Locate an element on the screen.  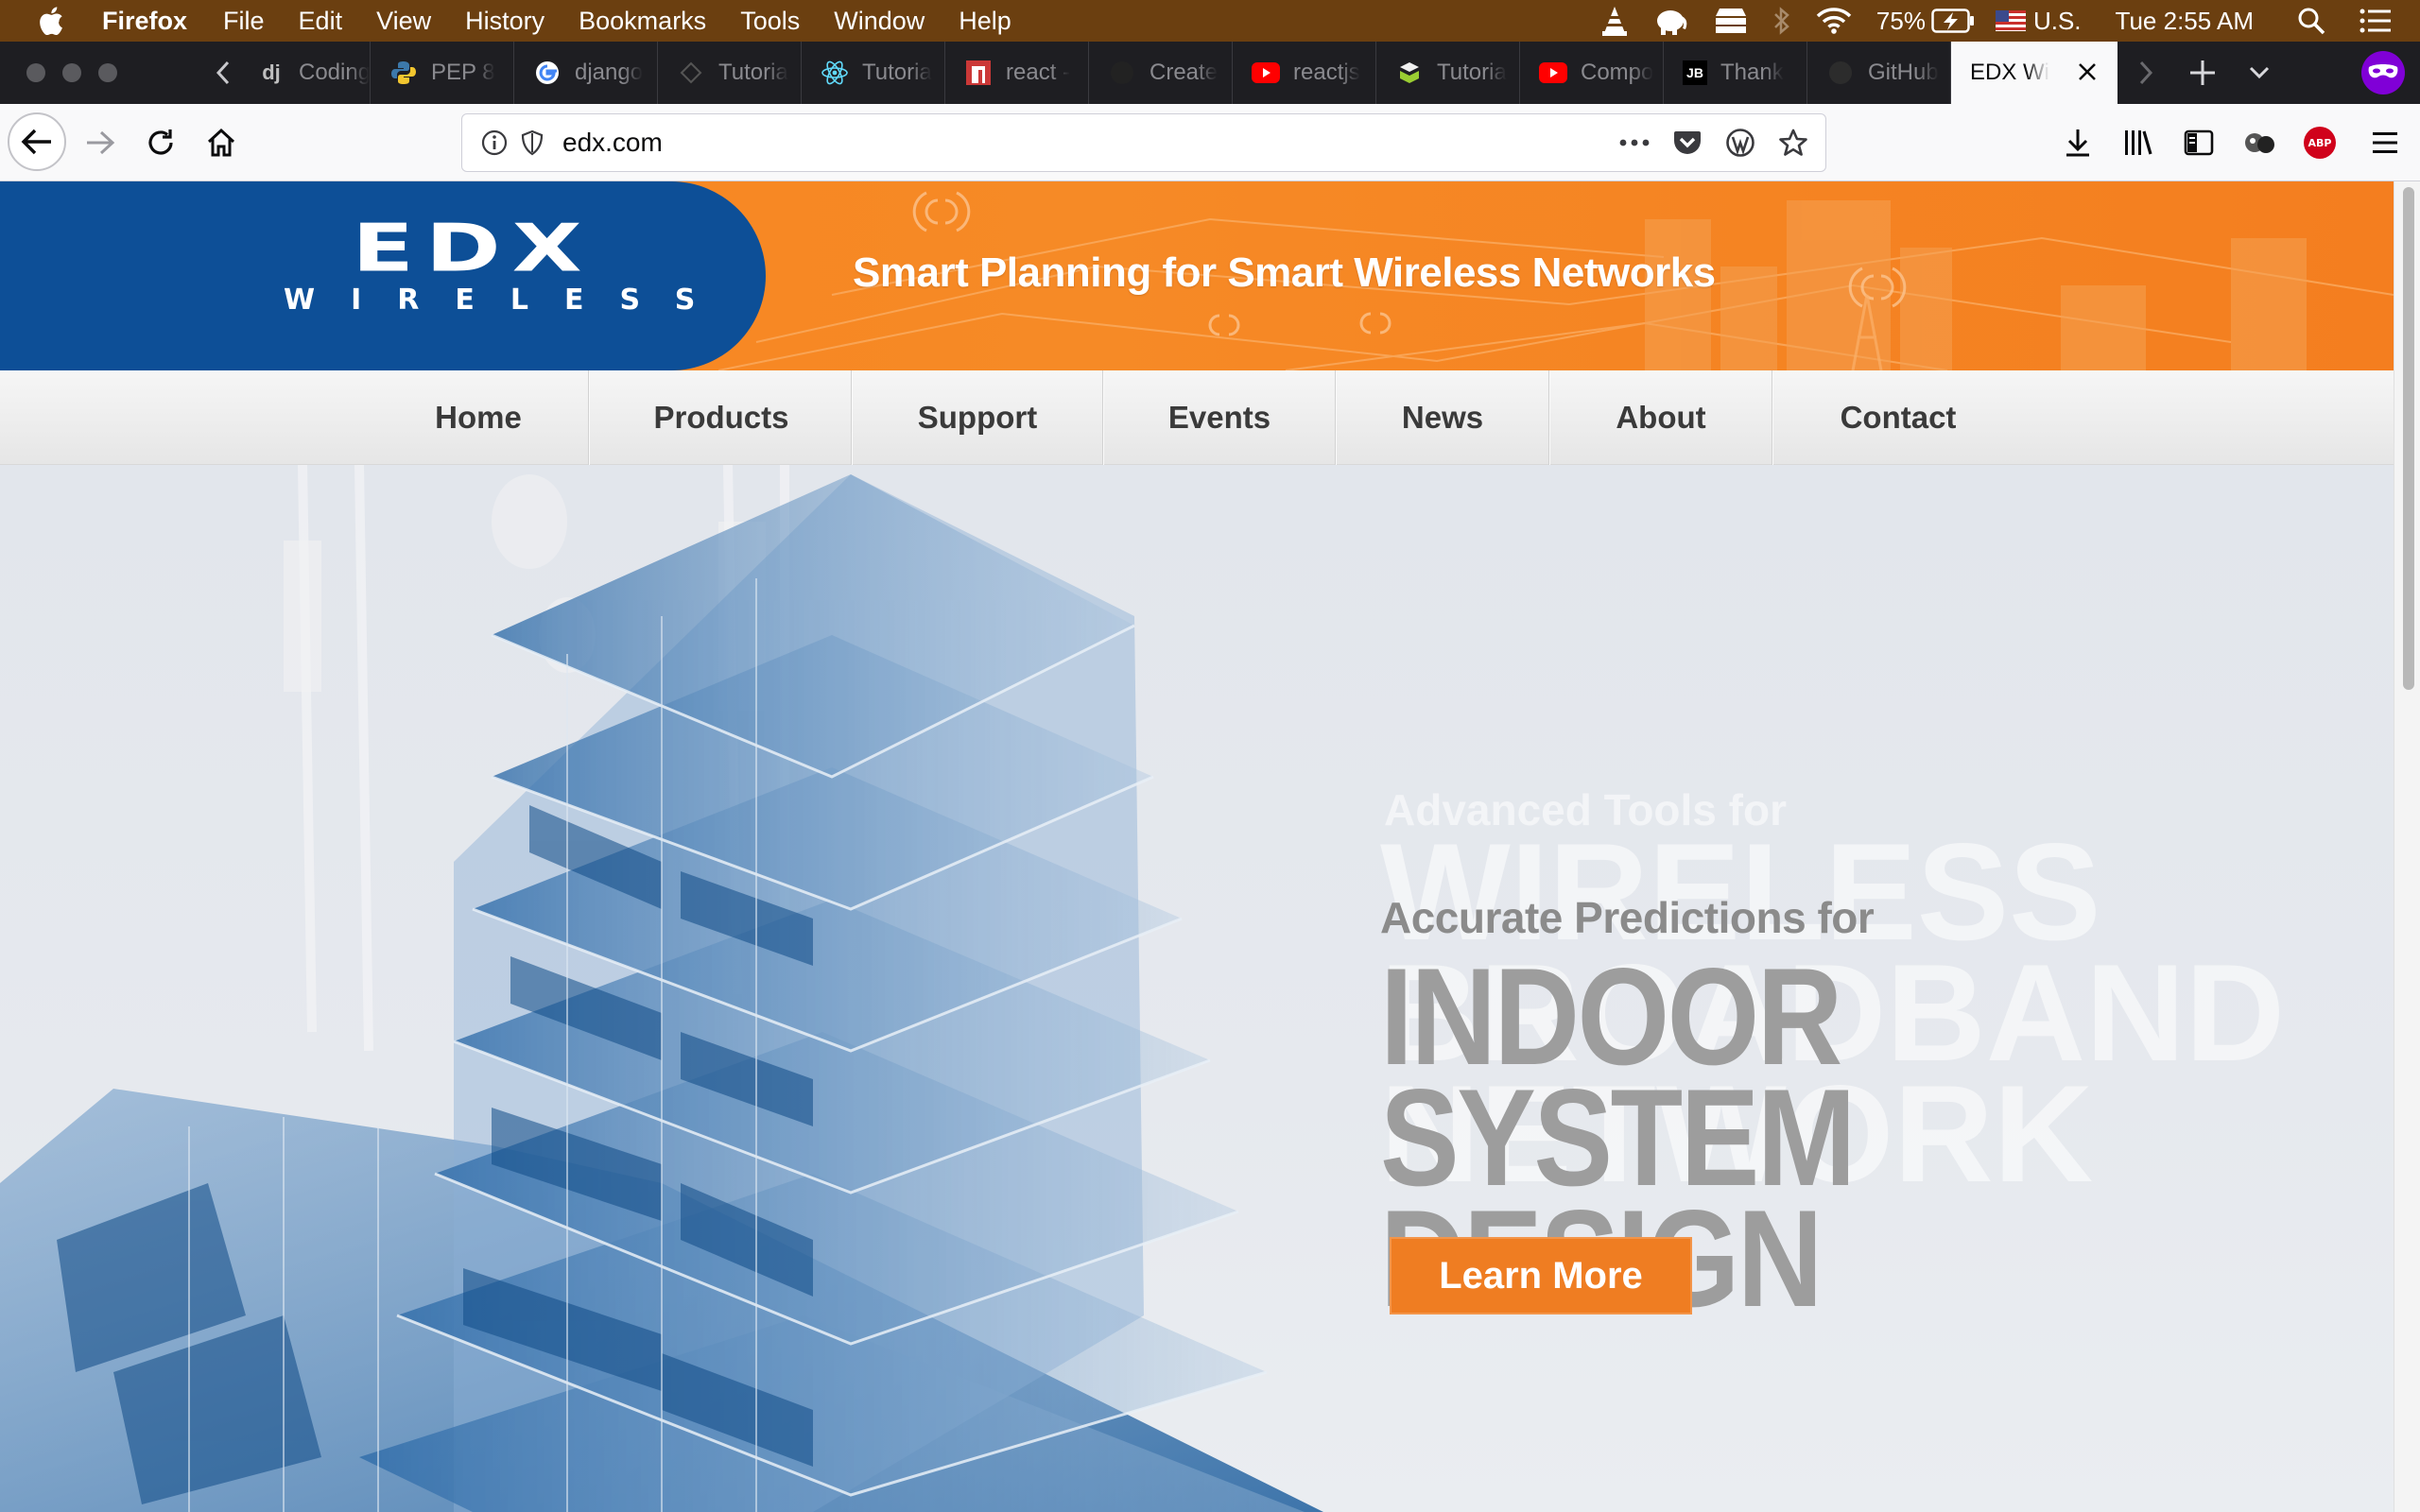
close-tab-icon is located at coordinates (2087, 72).